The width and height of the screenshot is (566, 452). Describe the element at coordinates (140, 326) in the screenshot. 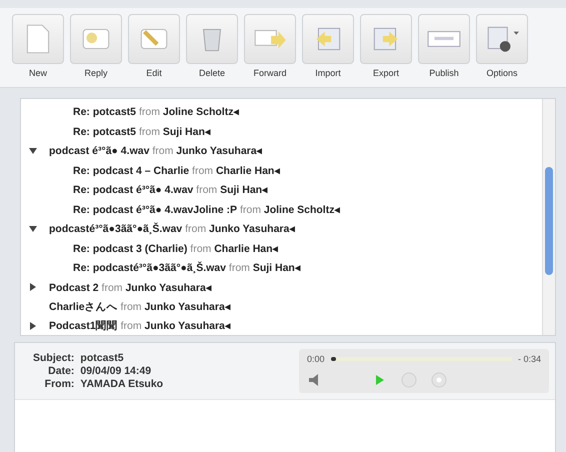

I see `message-item: Podcast1聞聞 from Junko Yasuhara◂` at that location.